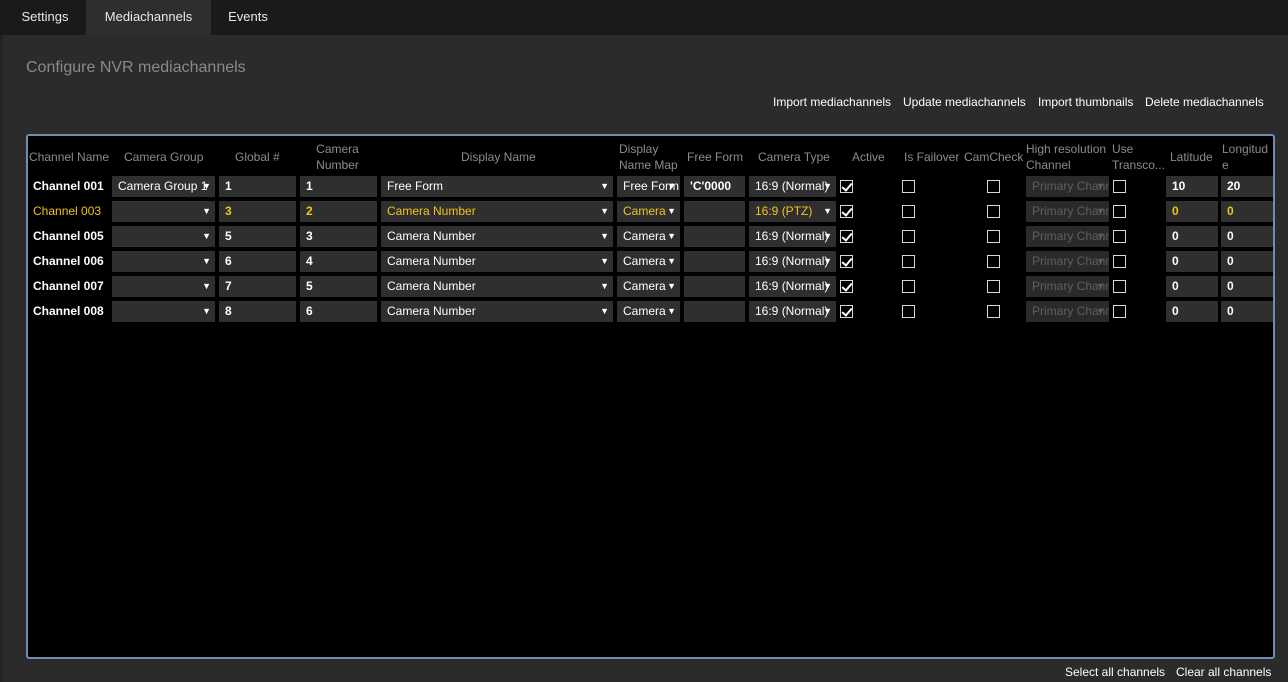 The height and width of the screenshot is (682, 1288). I want to click on free-form-input: 'C'0000, so click(714, 186).